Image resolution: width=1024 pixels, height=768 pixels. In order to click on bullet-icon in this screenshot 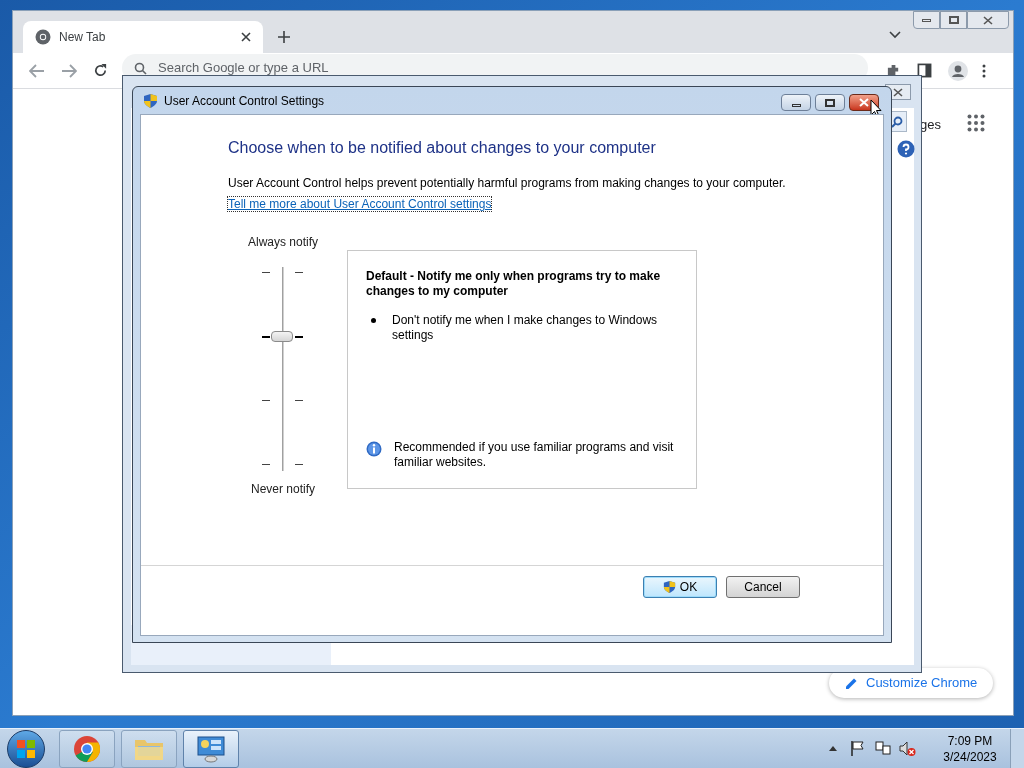, I will do `click(373, 320)`.